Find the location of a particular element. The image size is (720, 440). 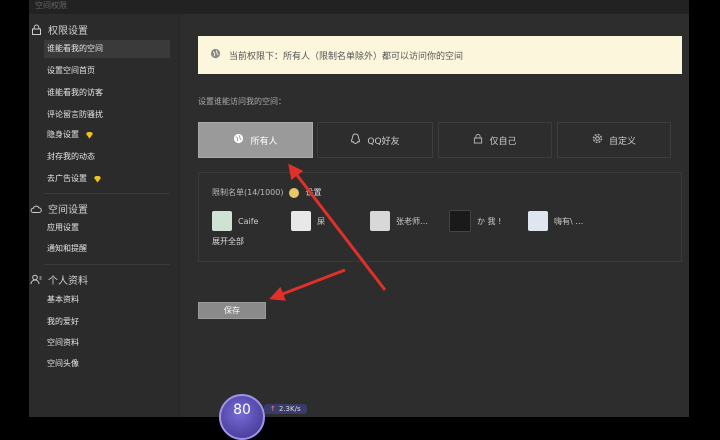

group-header-permissions: 权限设置 is located at coordinates (59, 29).